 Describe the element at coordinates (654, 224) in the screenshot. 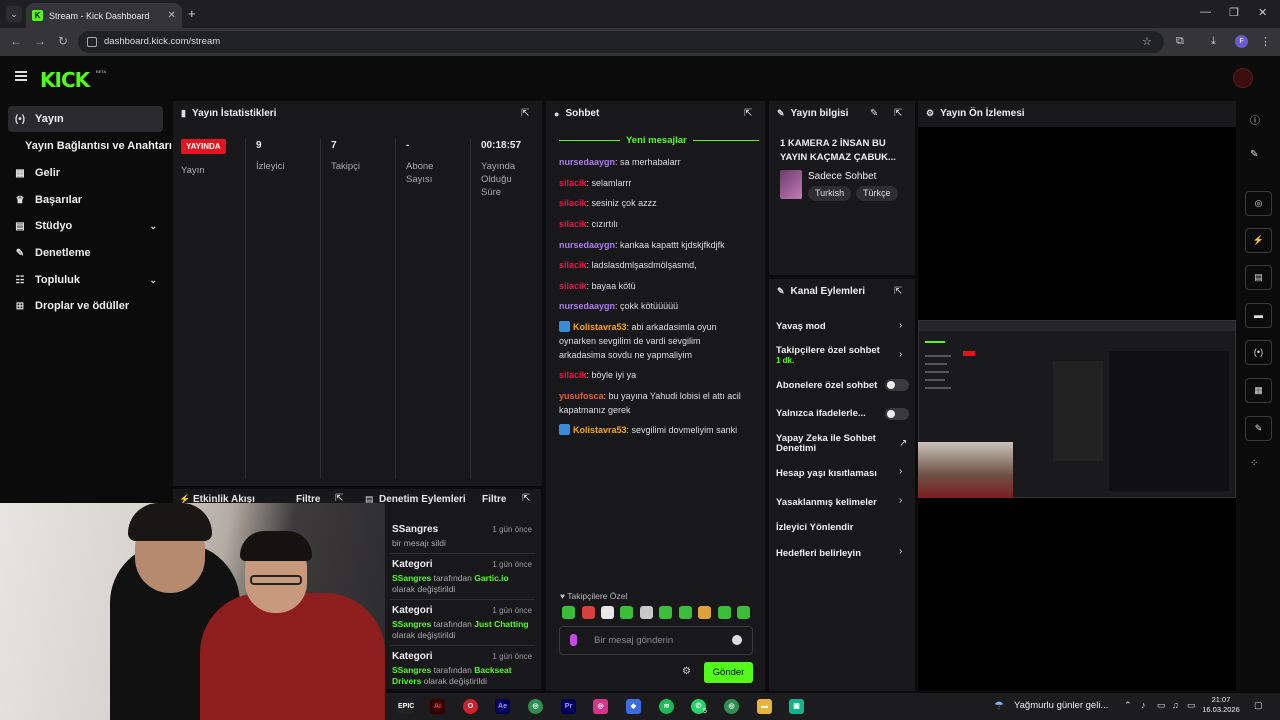

I see `chat-message: silacik: cızırtılı` at that location.